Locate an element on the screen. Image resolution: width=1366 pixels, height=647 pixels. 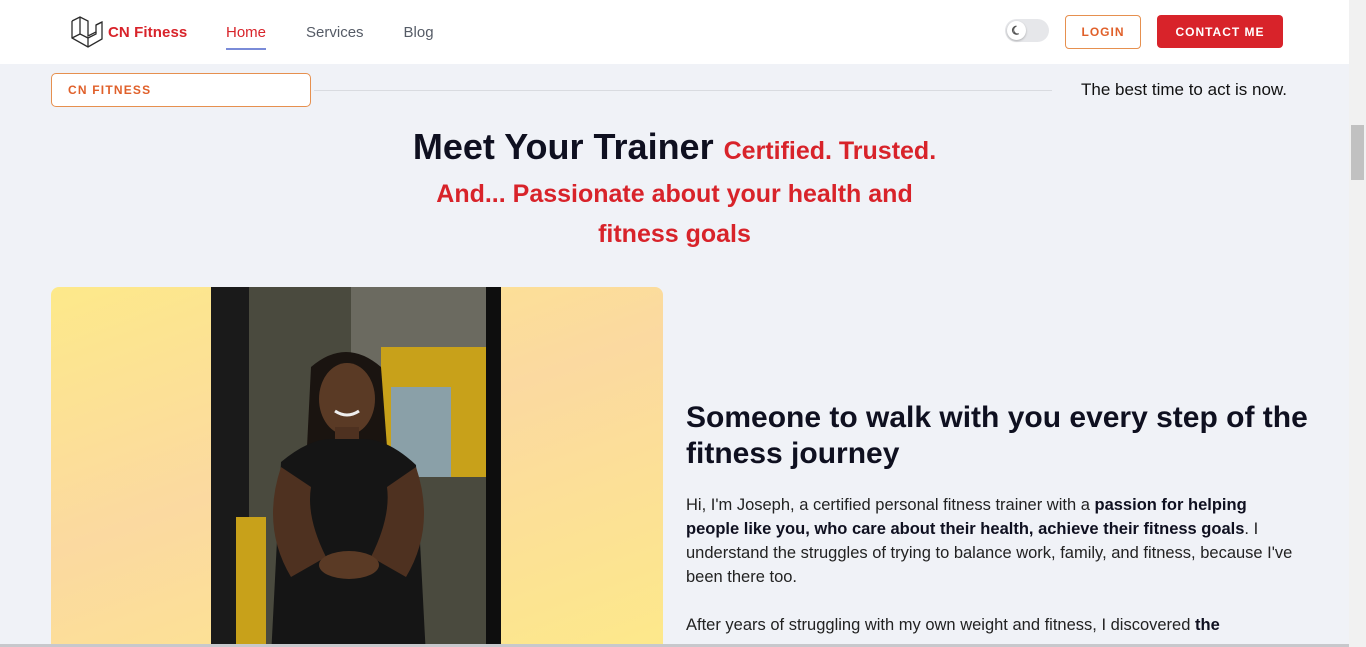
contact-me-button: CONTACT ME is located at coordinates (1220, 31).